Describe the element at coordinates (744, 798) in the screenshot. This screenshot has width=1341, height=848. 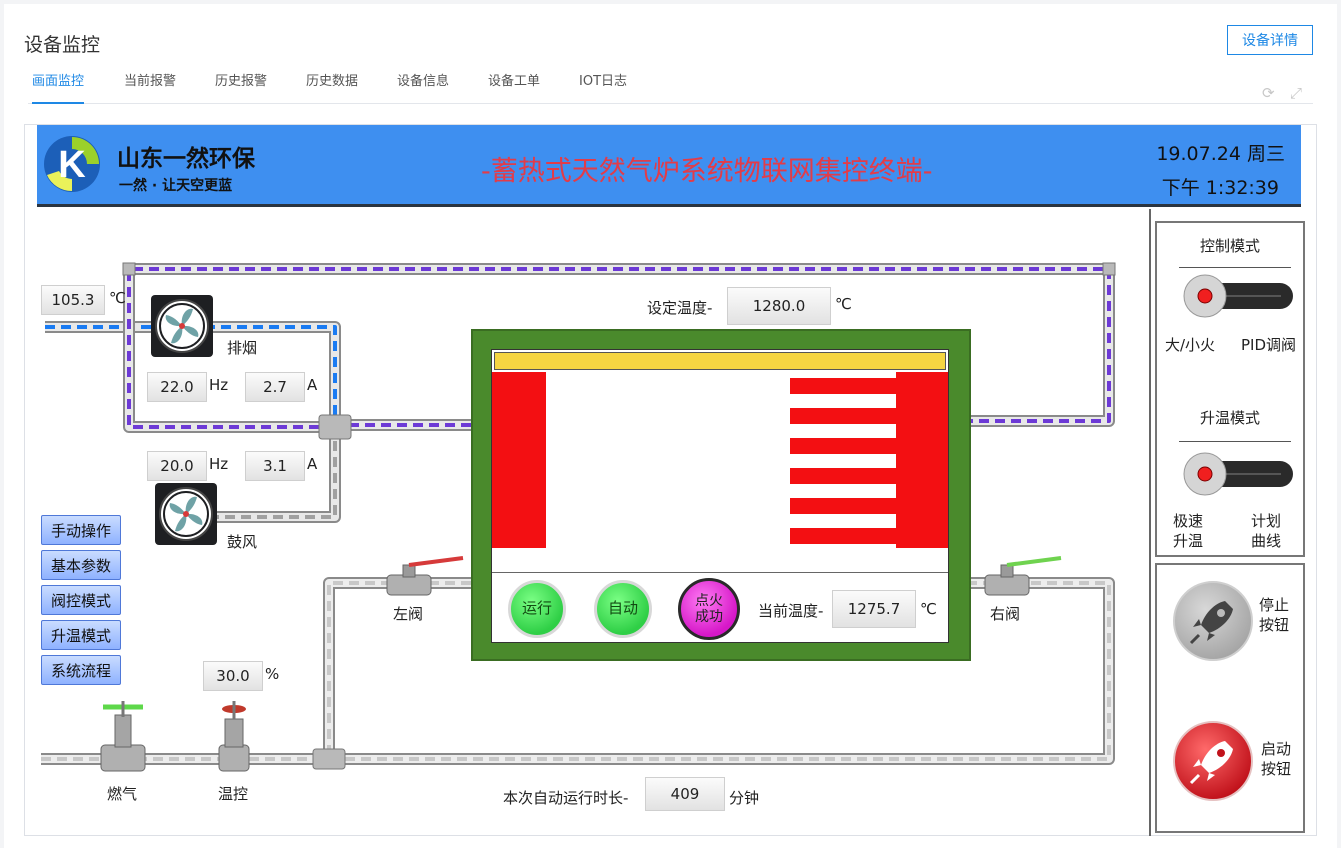
I see `runtime-unit: 分钟` at that location.